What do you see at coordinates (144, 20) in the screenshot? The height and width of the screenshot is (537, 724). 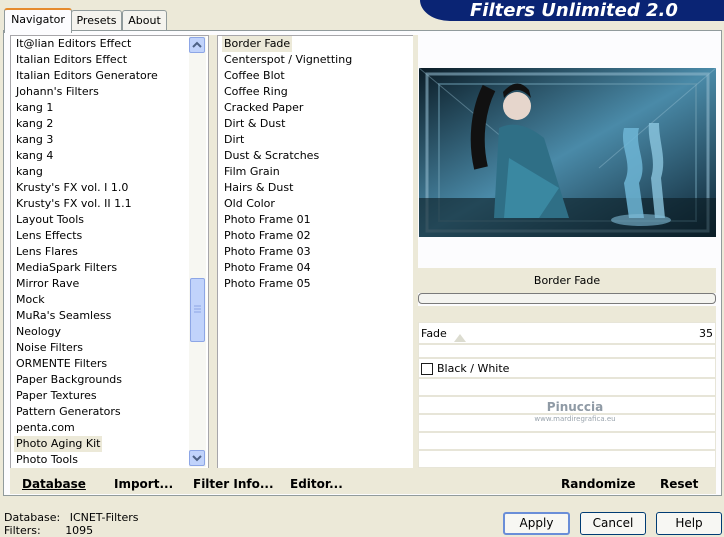 I see `tab-about: About` at bounding box center [144, 20].